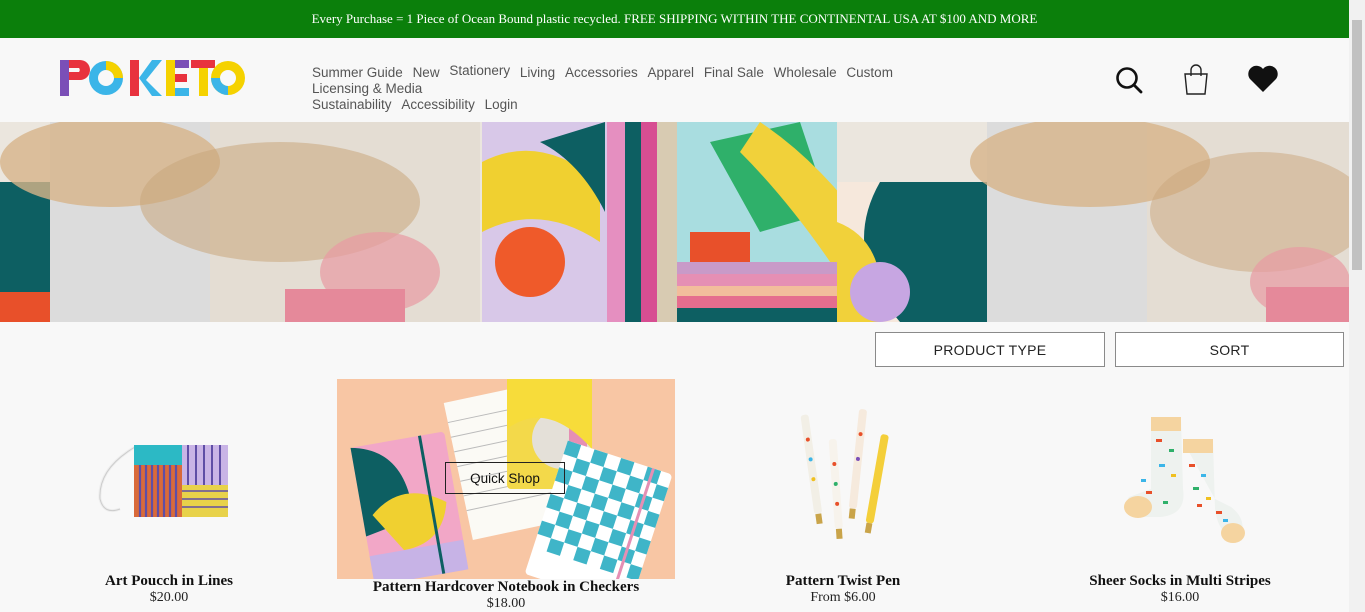 The height and width of the screenshot is (612, 1365). What do you see at coordinates (357, 73) in the screenshot?
I see `nav-summer-guide: Summer Guide` at bounding box center [357, 73].